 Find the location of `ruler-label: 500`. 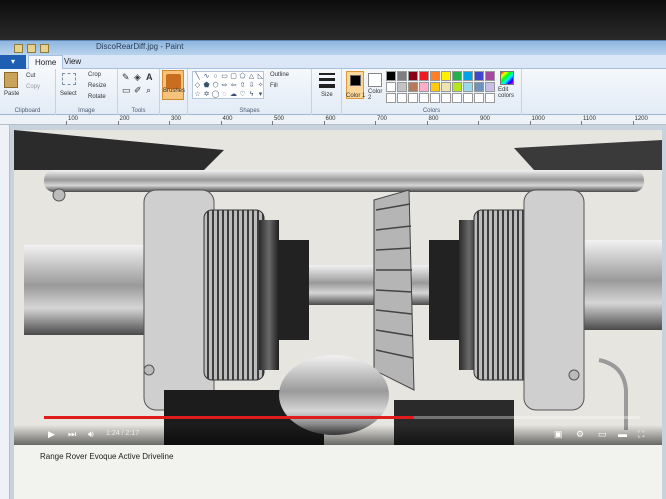

ruler-label: 500 is located at coordinates (279, 119).